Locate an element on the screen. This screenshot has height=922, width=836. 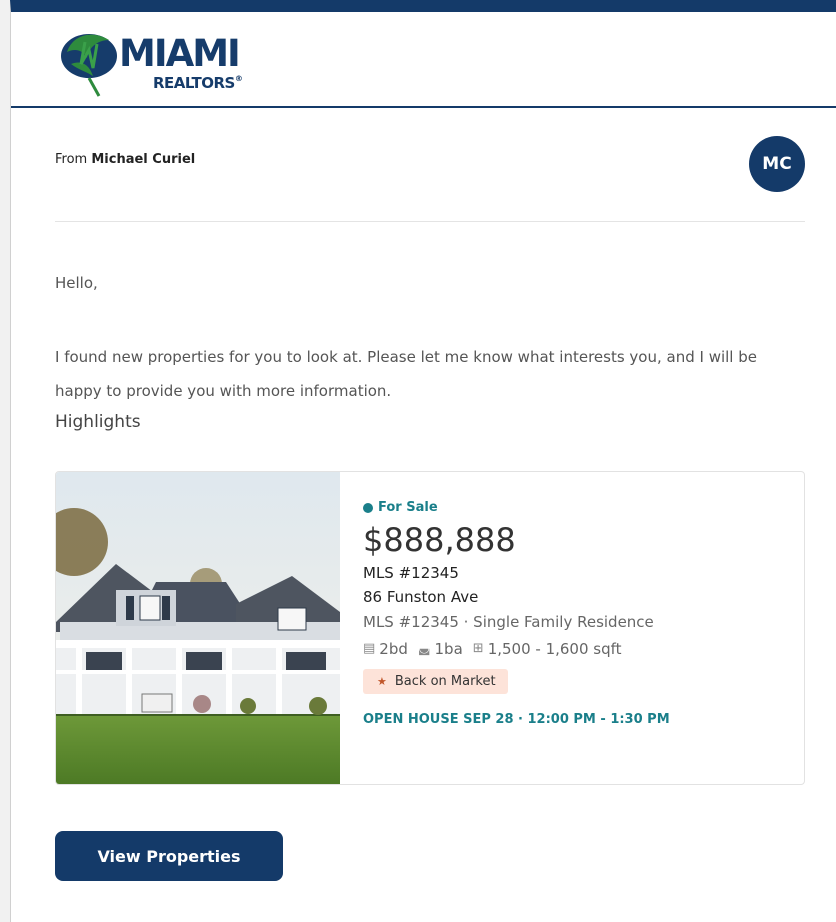
logo-subtitle: REALTORS® is located at coordinates (198, 83).